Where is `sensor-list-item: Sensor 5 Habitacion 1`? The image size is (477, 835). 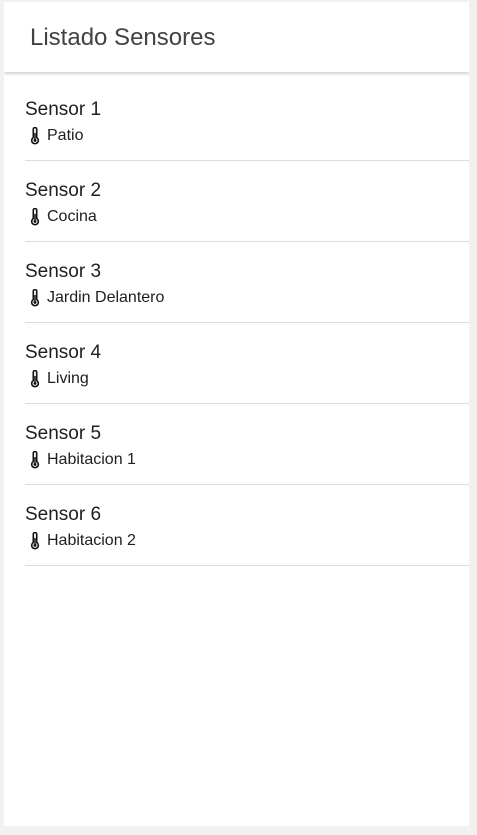 sensor-list-item: Sensor 5 Habitacion 1 is located at coordinates (247, 444).